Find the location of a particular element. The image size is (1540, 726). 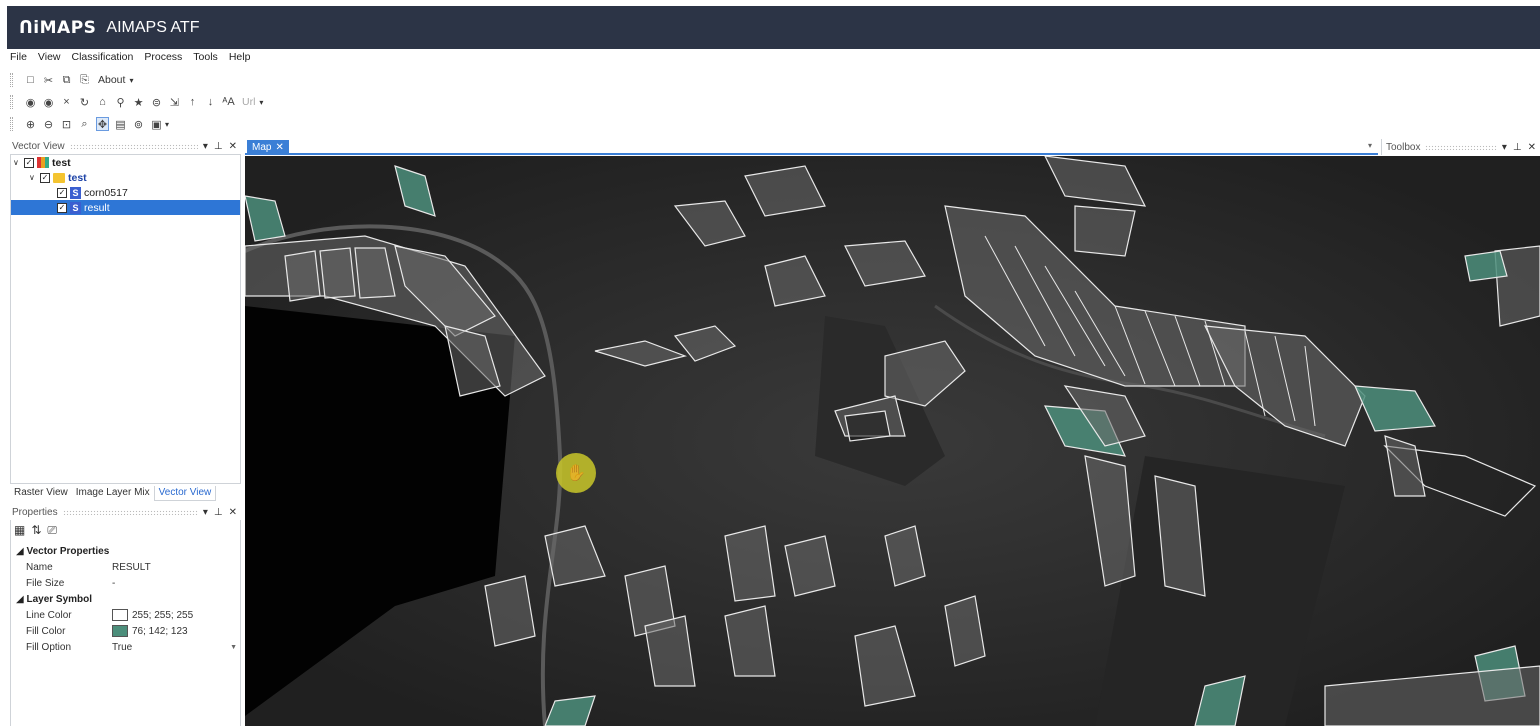

tab-map: Map ✕ is located at coordinates (268, 147).